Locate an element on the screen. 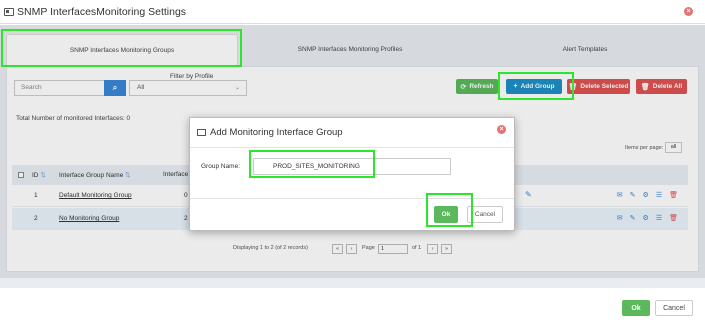  group-name-input: PROD_SITES_MONITORING is located at coordinates (352, 166).